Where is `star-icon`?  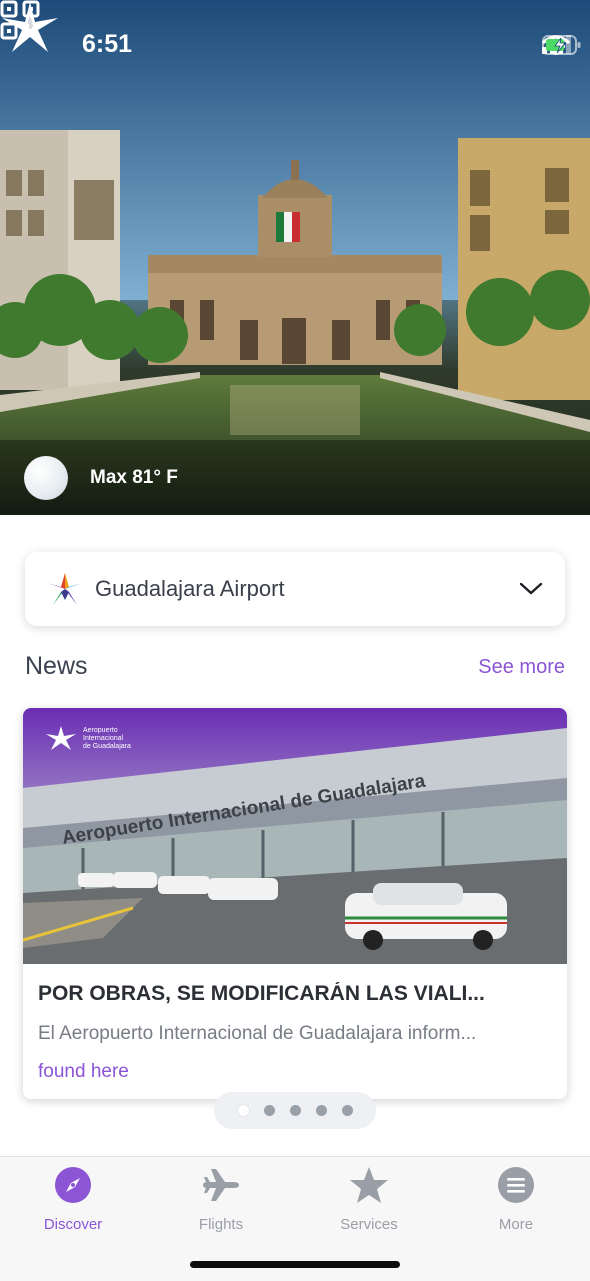 star-icon is located at coordinates (369, 1185).